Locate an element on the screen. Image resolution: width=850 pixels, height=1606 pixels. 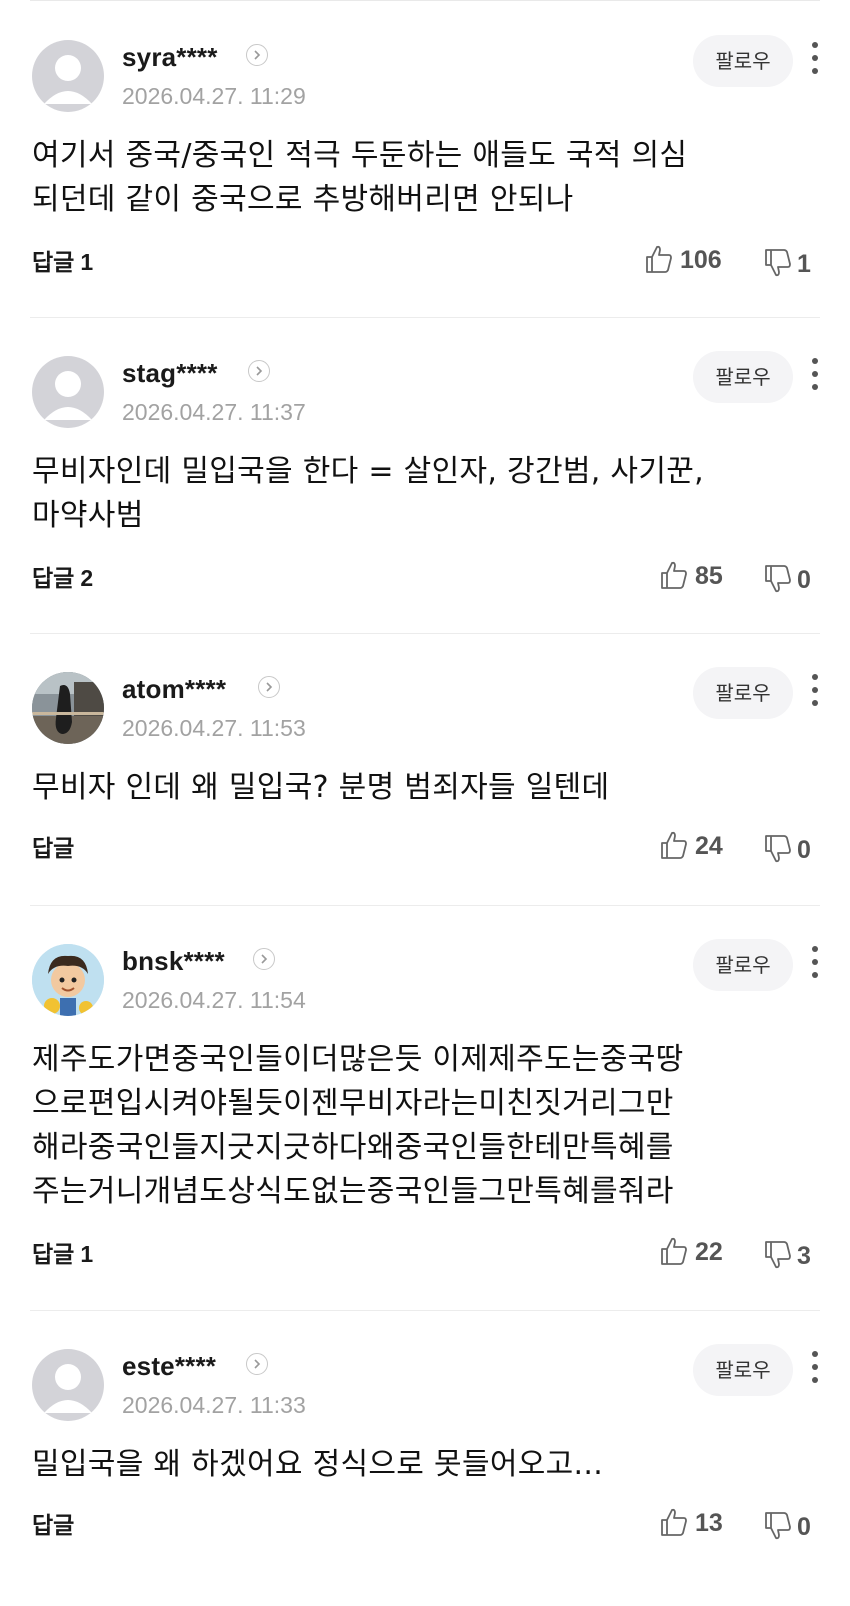
like-count: 85 is located at coordinates (709, 576).